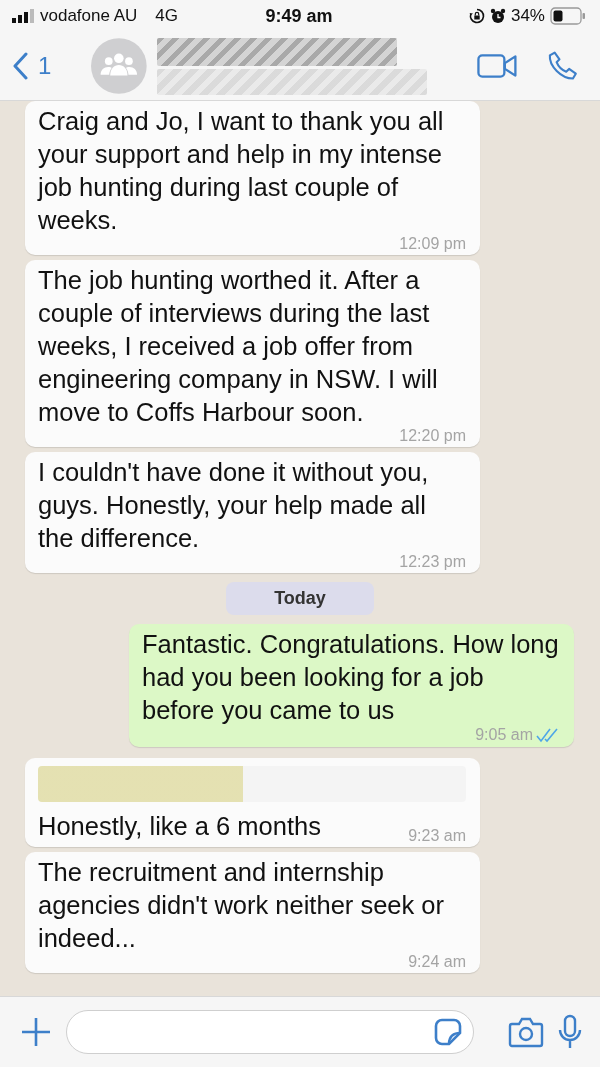 This screenshot has height=1067, width=600. What do you see at coordinates (476, 16) in the screenshot?
I see `rotation-lock-icon` at bounding box center [476, 16].